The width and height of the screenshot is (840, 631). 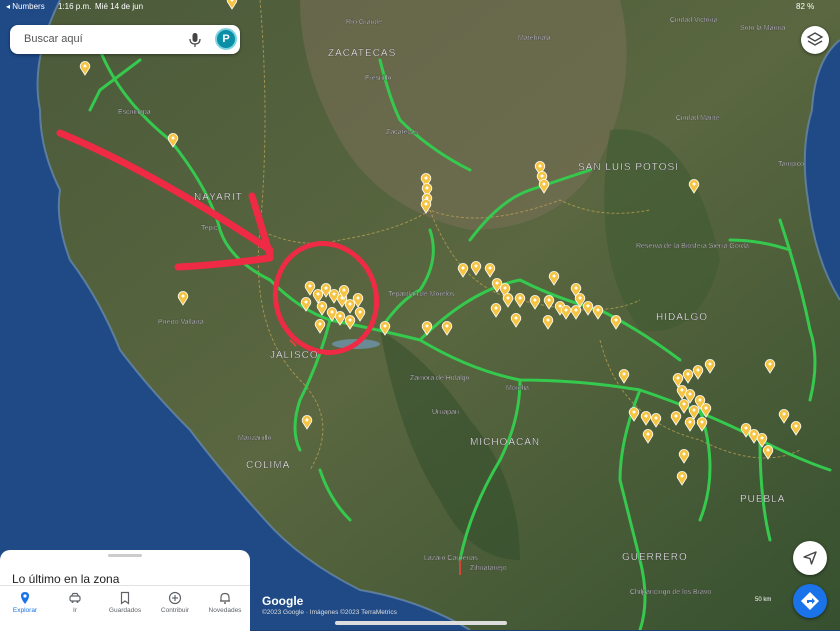 I want to click on map-label-rb: Reserva de la Biosfera Sierra Gorda, so click(x=692, y=246).